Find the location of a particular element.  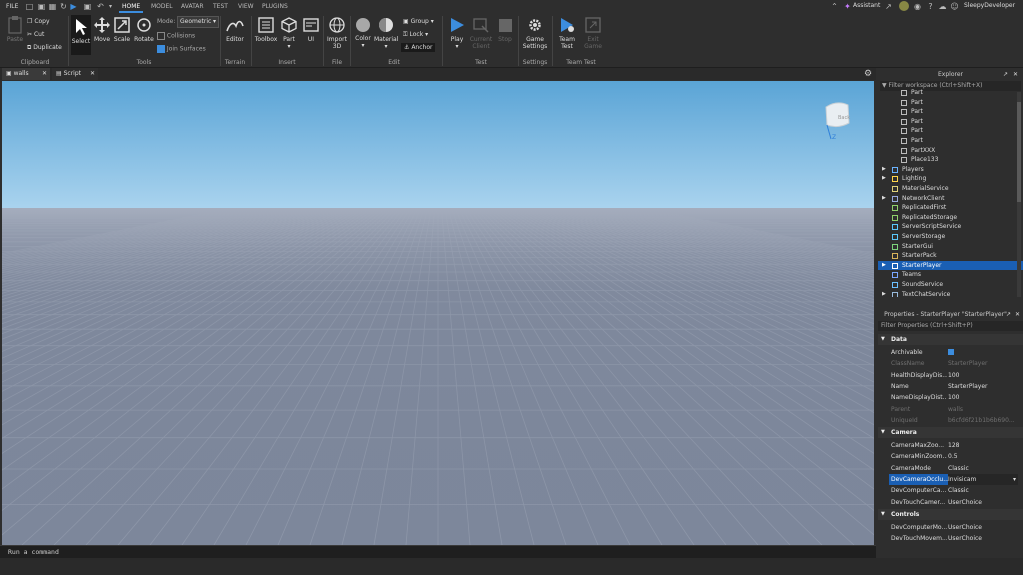

explorer-item-textchatservice: ▶ TextChatService is located at coordinates (950, 293).